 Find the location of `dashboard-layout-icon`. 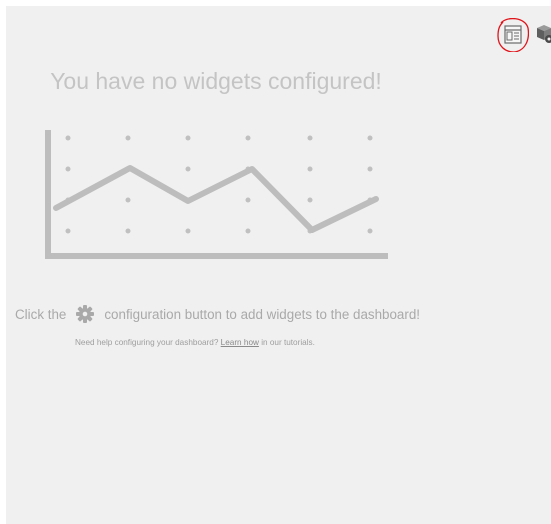

dashboard-layout-icon is located at coordinates (513, 35).